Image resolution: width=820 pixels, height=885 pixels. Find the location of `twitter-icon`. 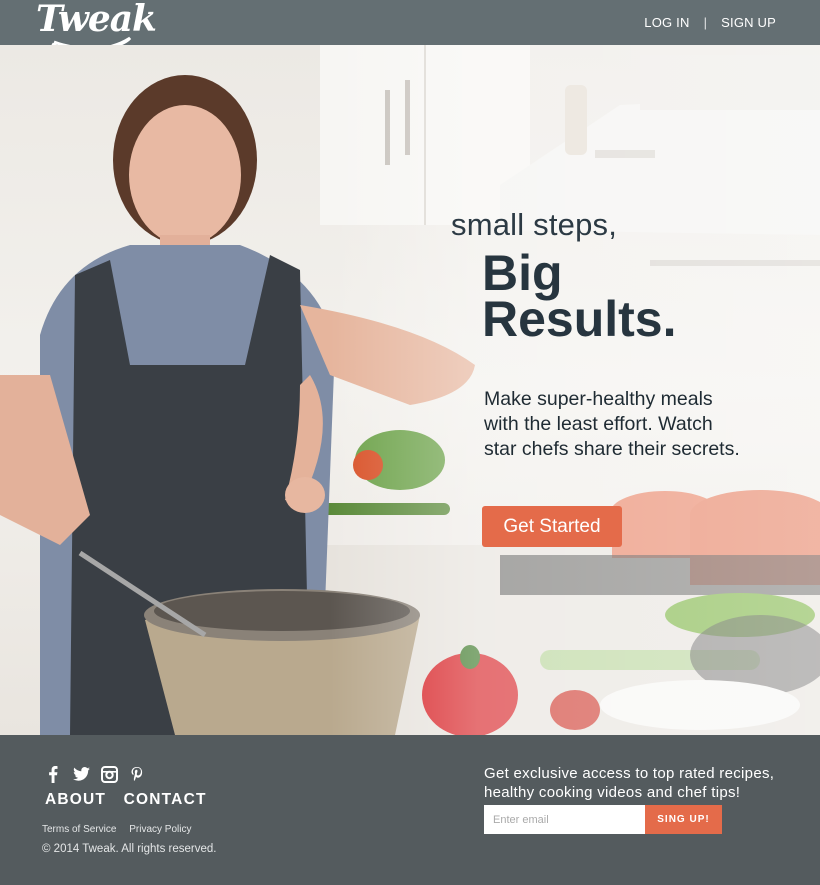

twitter-icon is located at coordinates (81, 774).